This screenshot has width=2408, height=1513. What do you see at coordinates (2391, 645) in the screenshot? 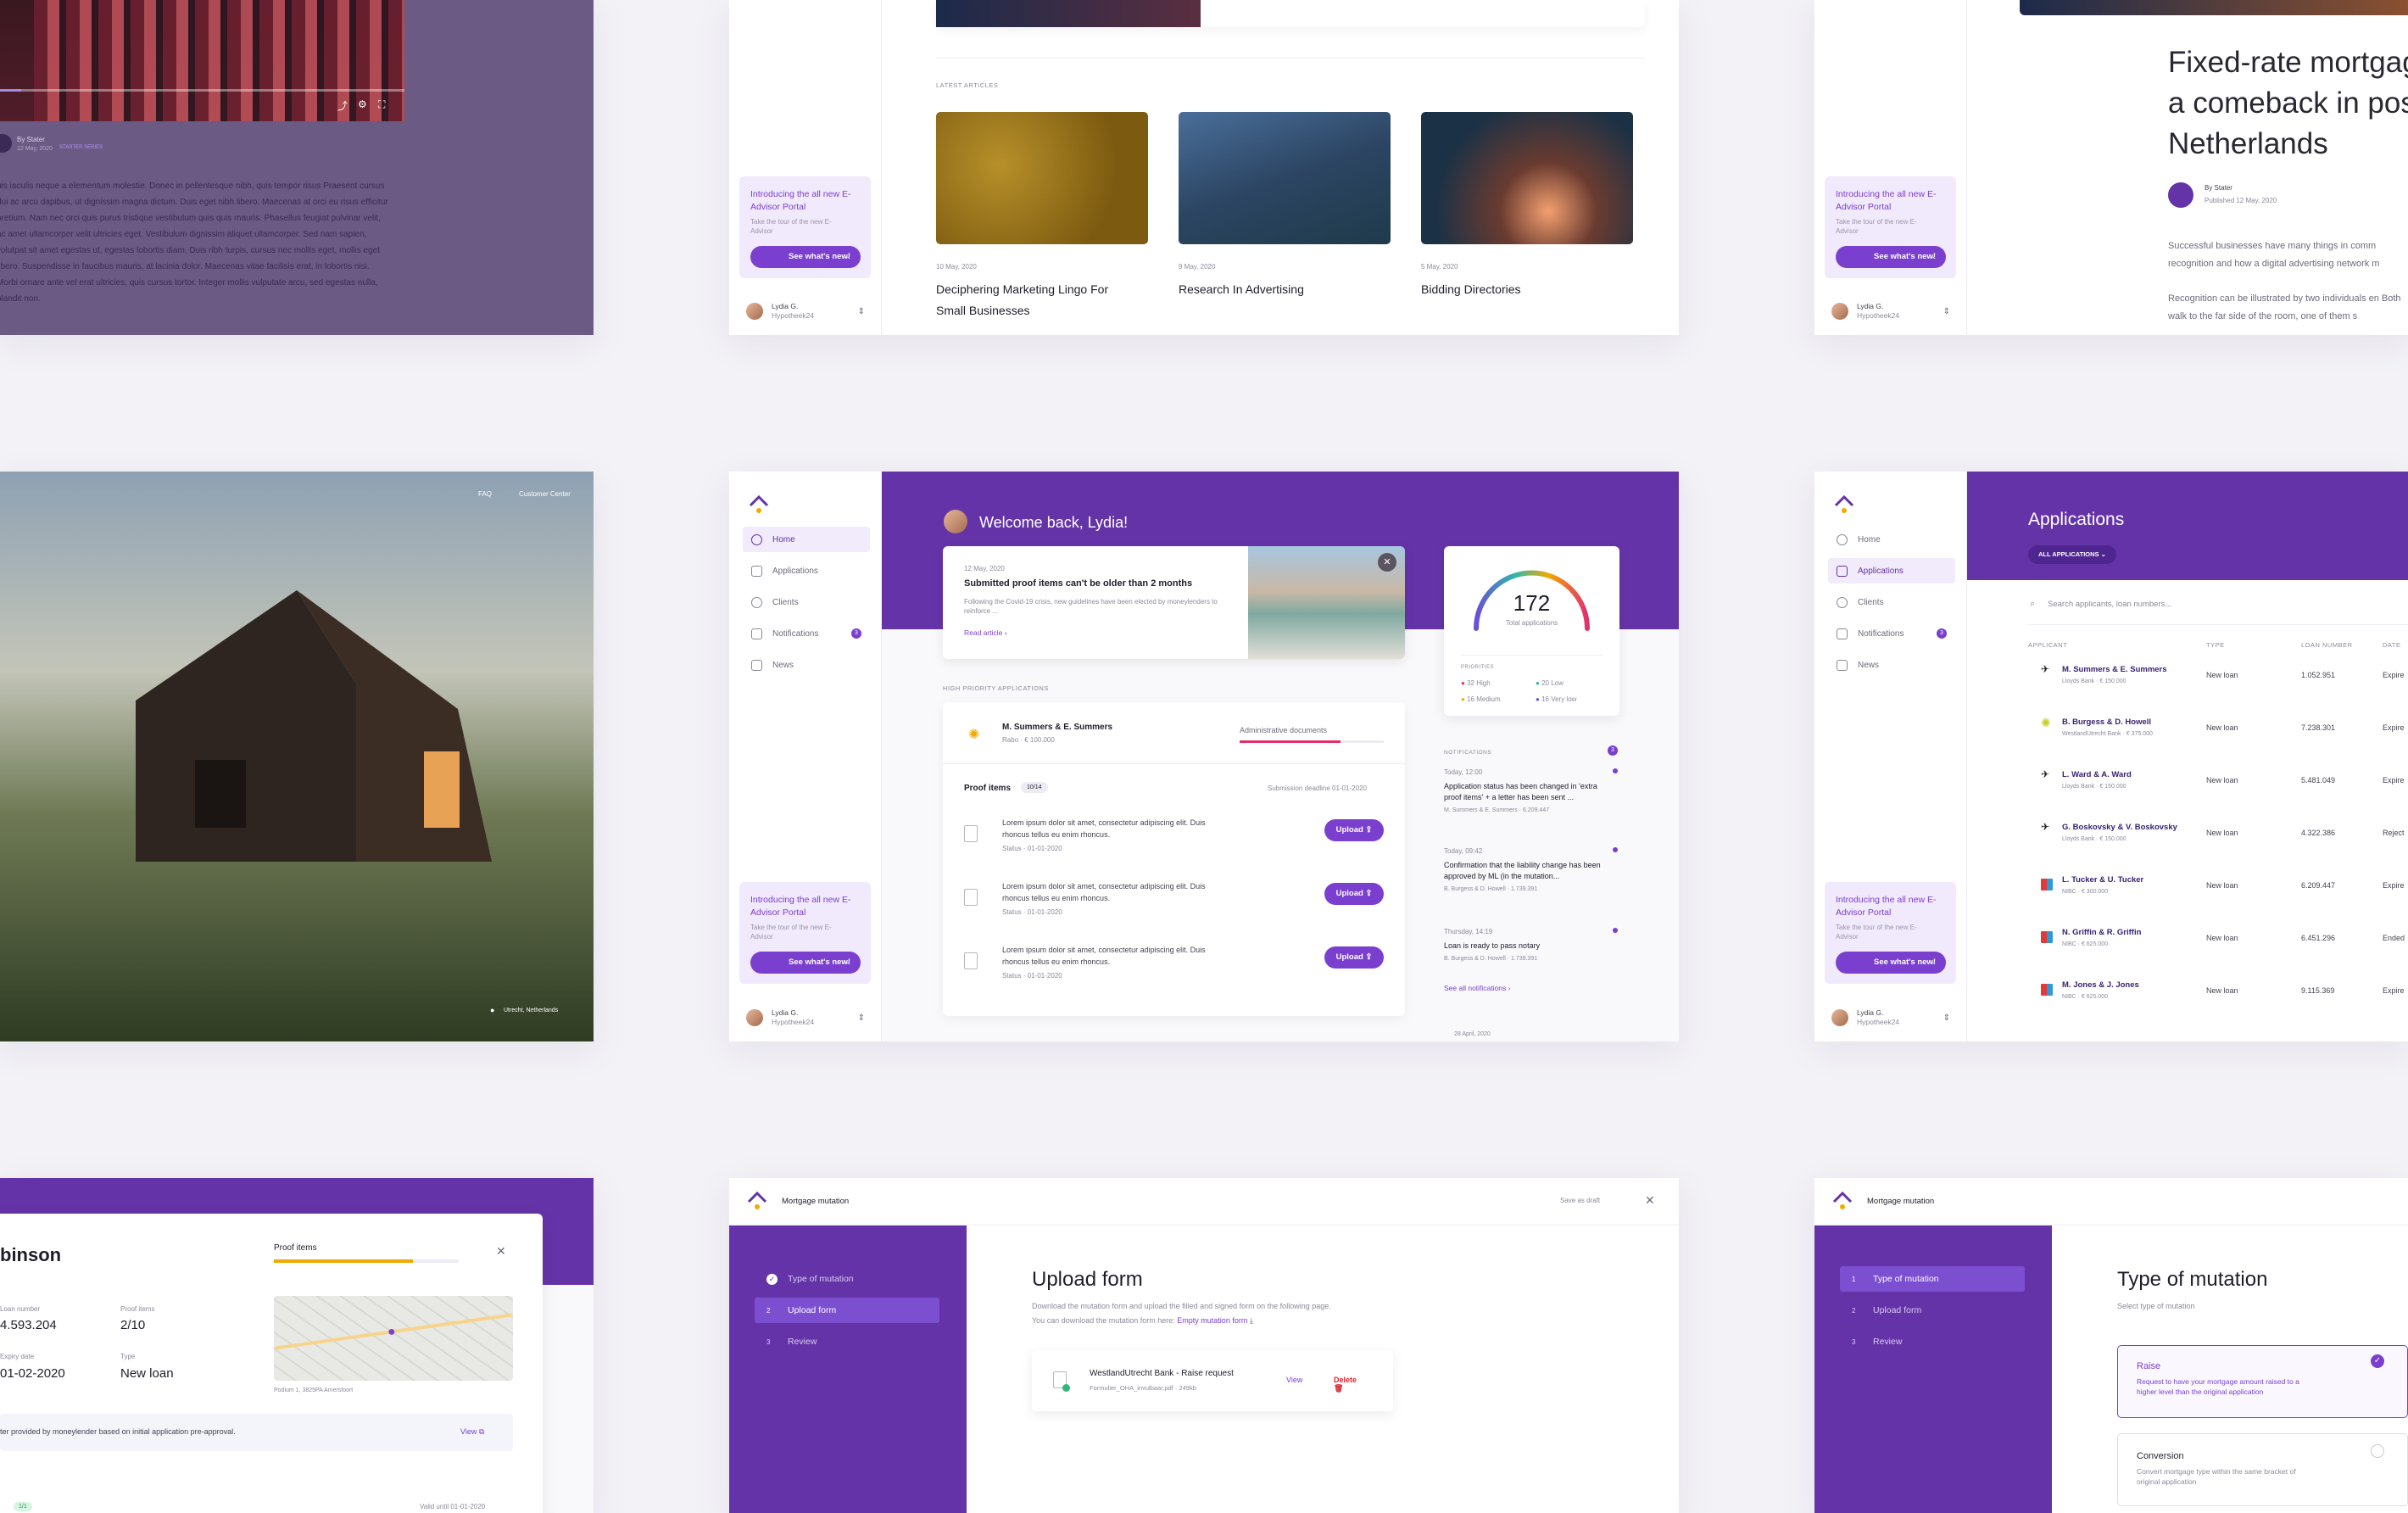
I see `column-header-date: DATE` at bounding box center [2391, 645].